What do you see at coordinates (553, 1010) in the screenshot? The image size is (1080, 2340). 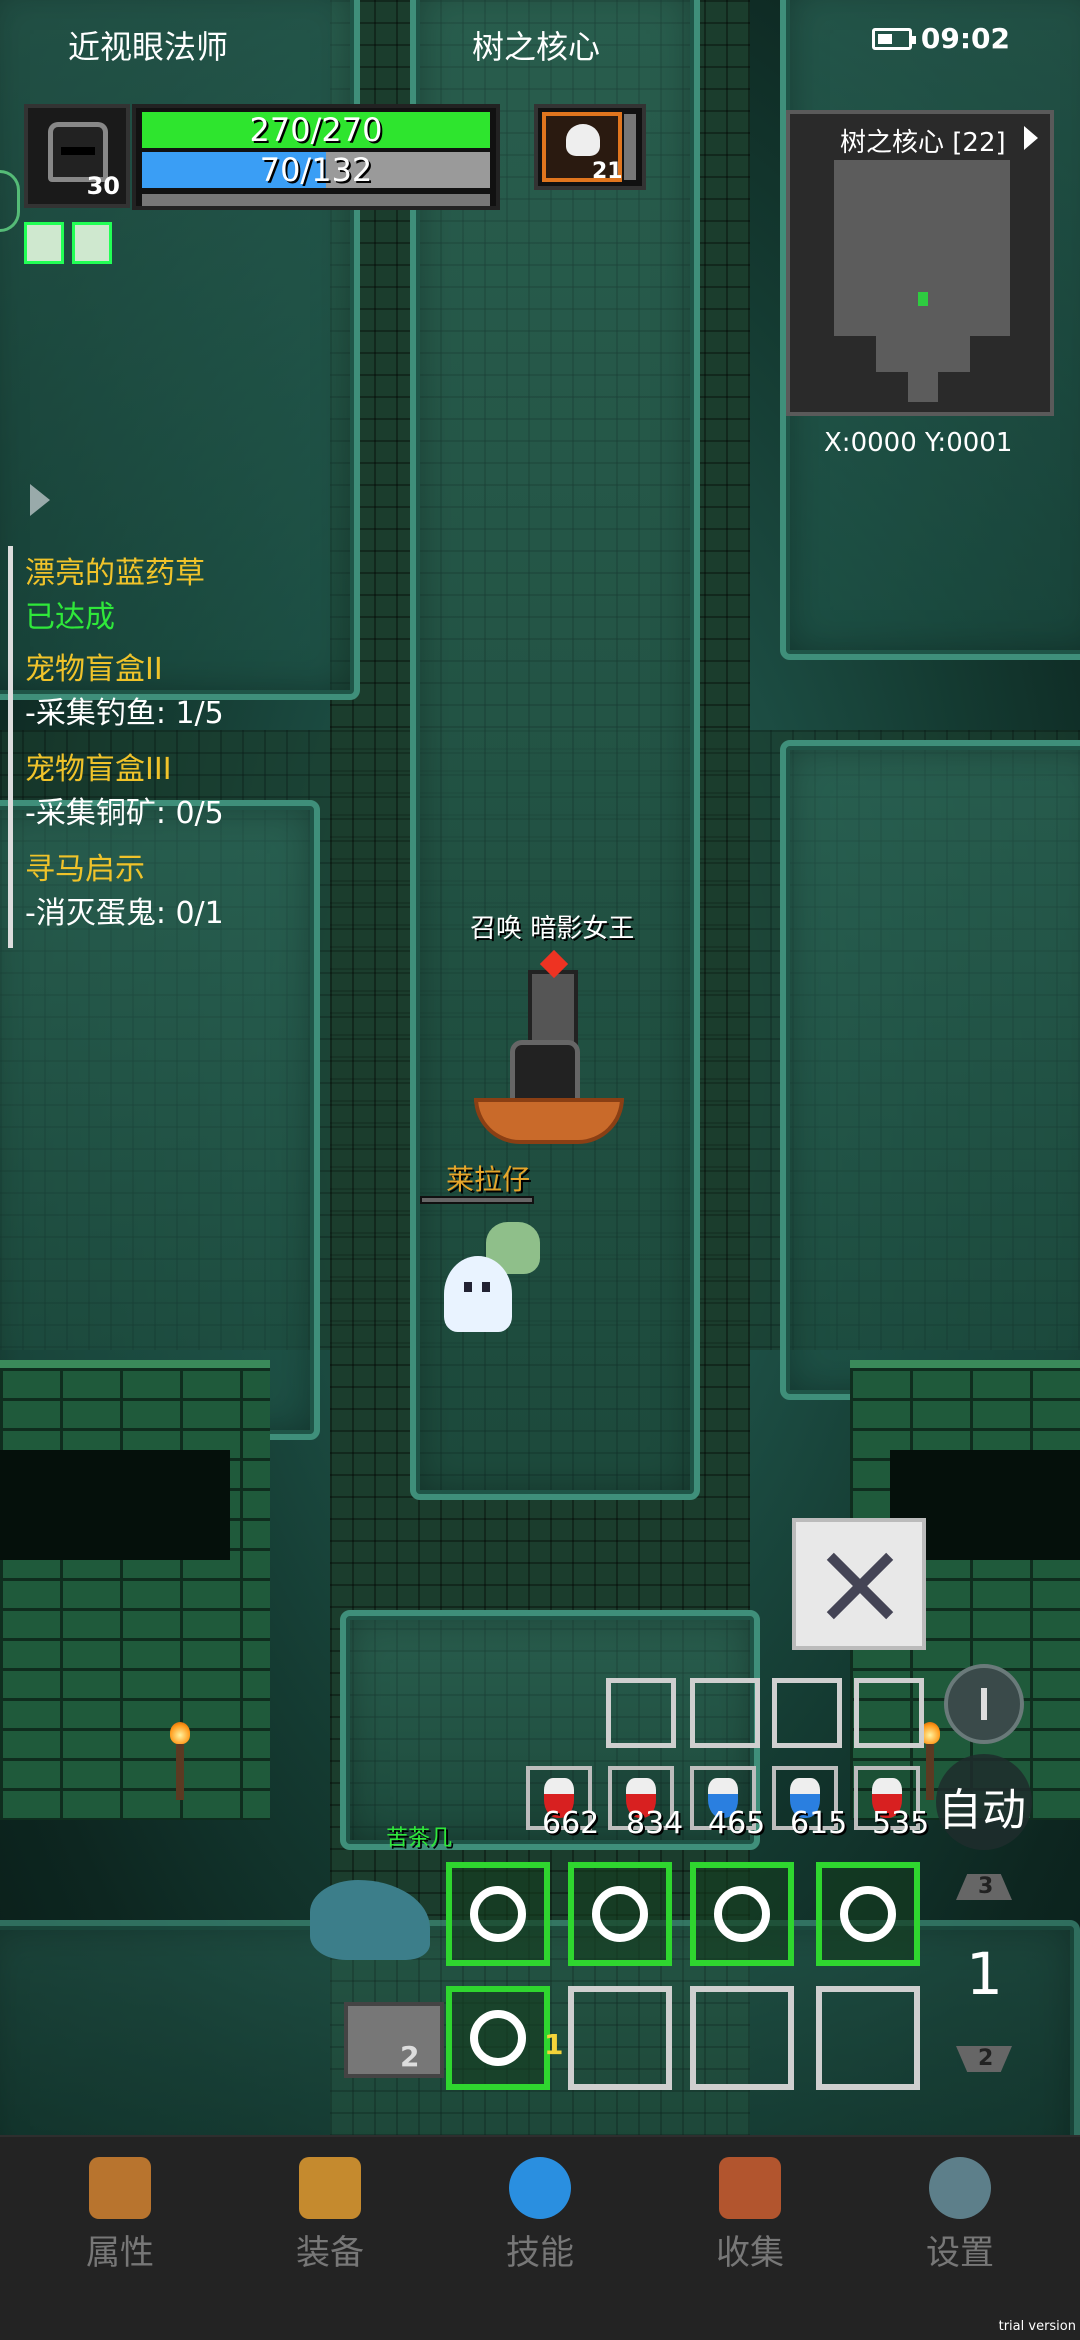 I see `summoned-tower` at bounding box center [553, 1010].